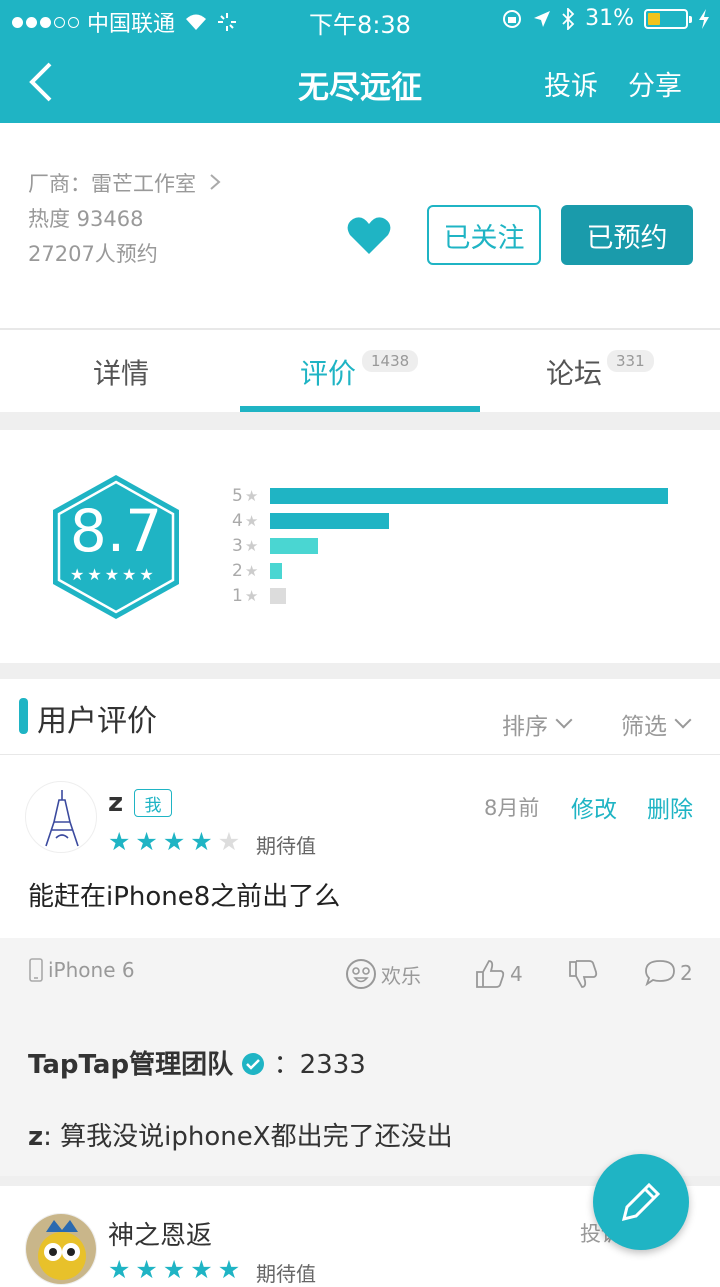 This screenshot has width=720, height=1287. I want to click on me-badge: 我, so click(153, 803).